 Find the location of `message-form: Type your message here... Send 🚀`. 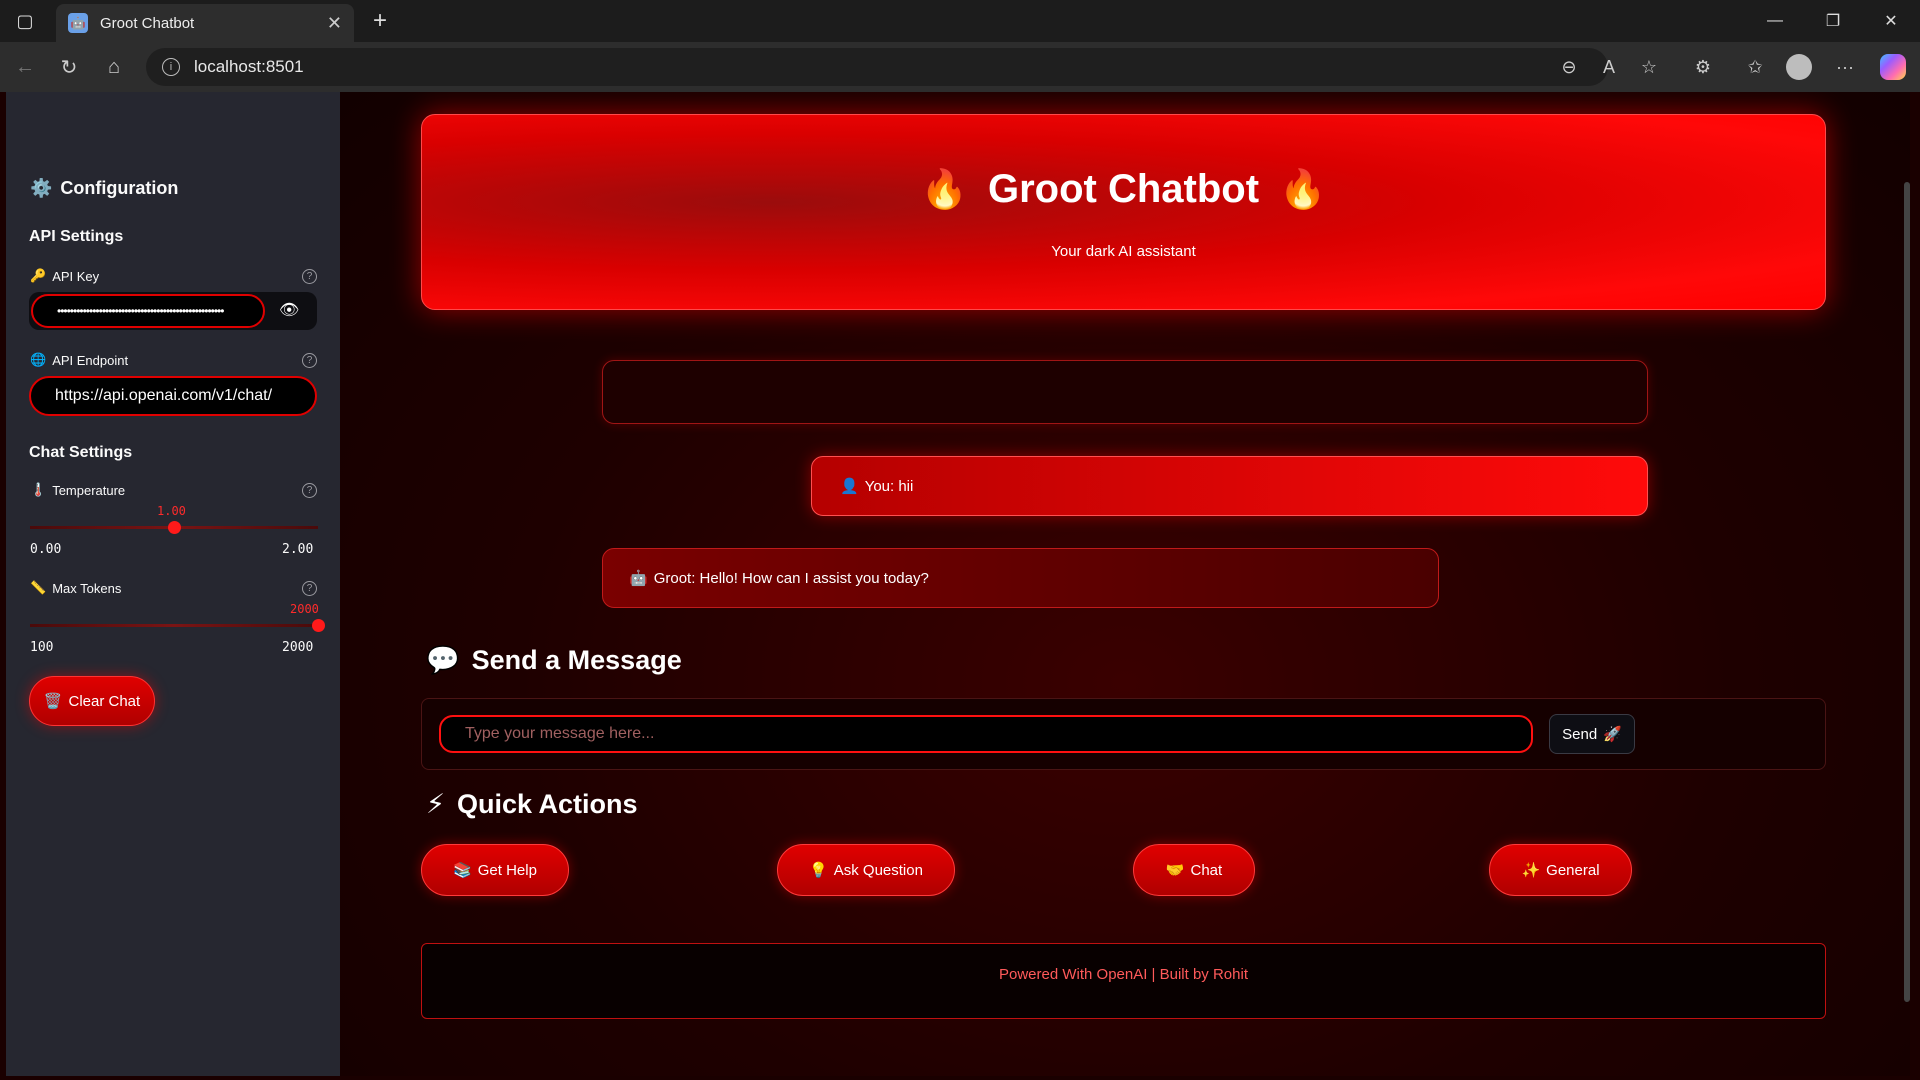

message-form: Type your message here... Send 🚀 is located at coordinates (1123, 734).